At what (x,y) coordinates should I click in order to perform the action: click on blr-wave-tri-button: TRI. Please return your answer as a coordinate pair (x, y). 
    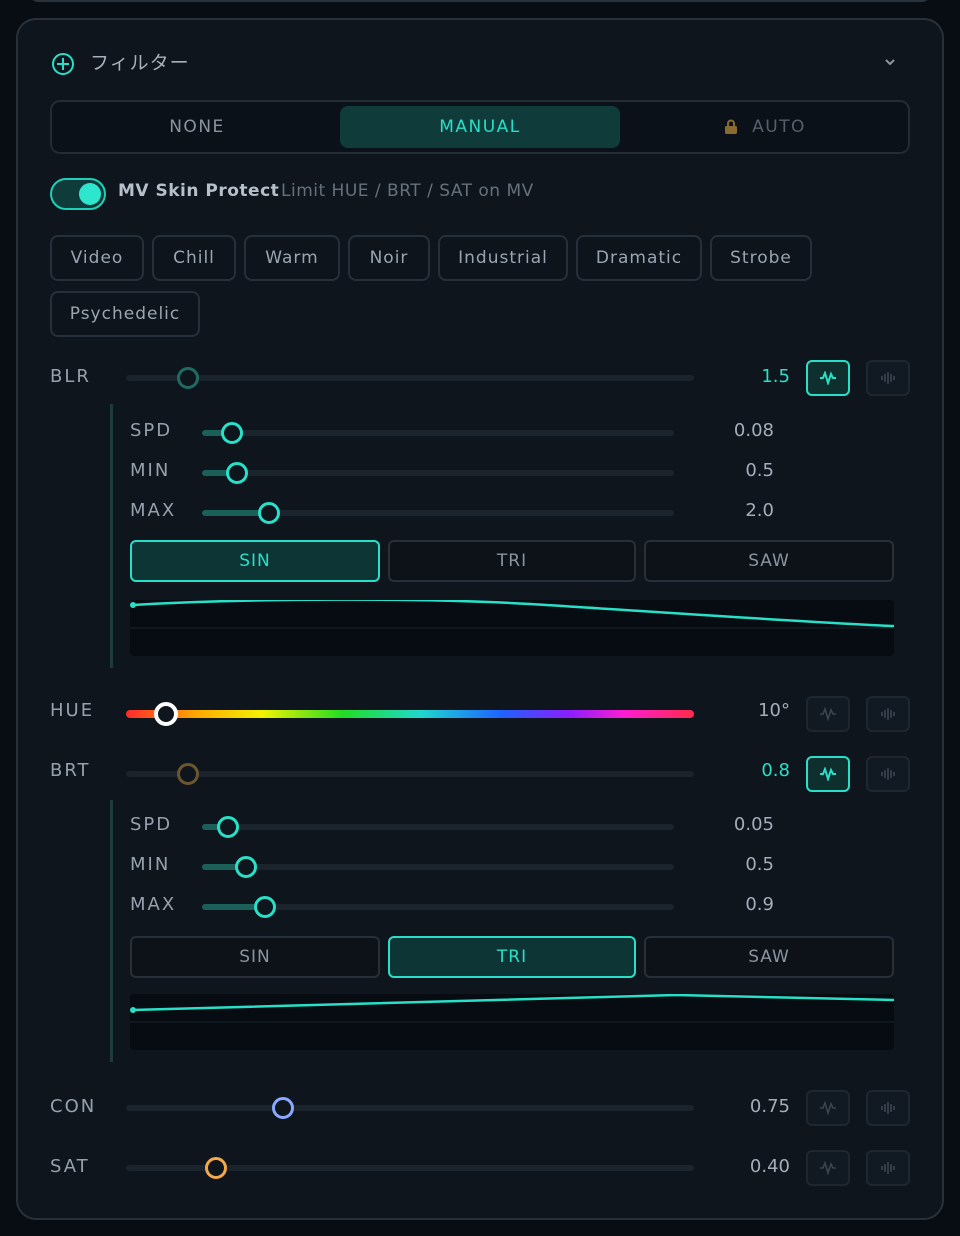
    Looking at the image, I should click on (512, 561).